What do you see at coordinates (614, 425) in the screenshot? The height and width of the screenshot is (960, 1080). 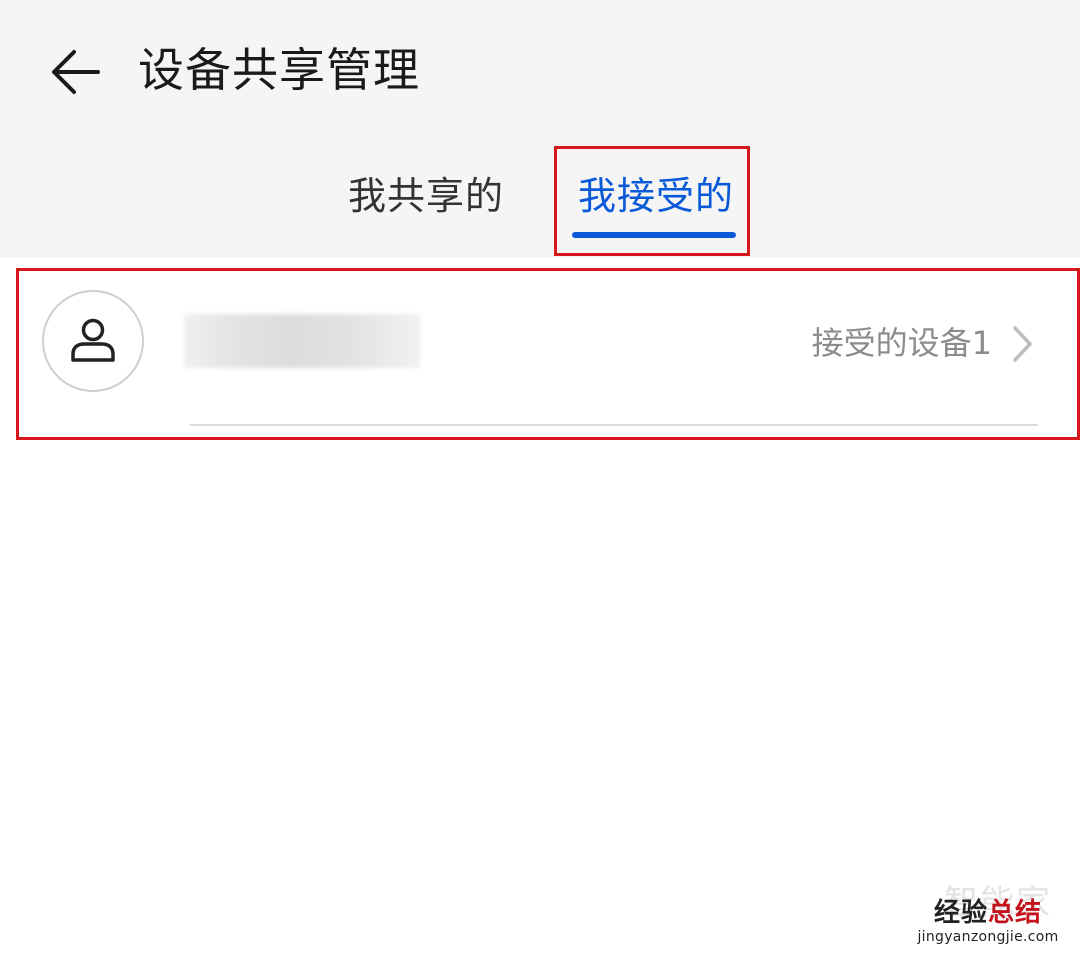 I see `row-divider` at bounding box center [614, 425].